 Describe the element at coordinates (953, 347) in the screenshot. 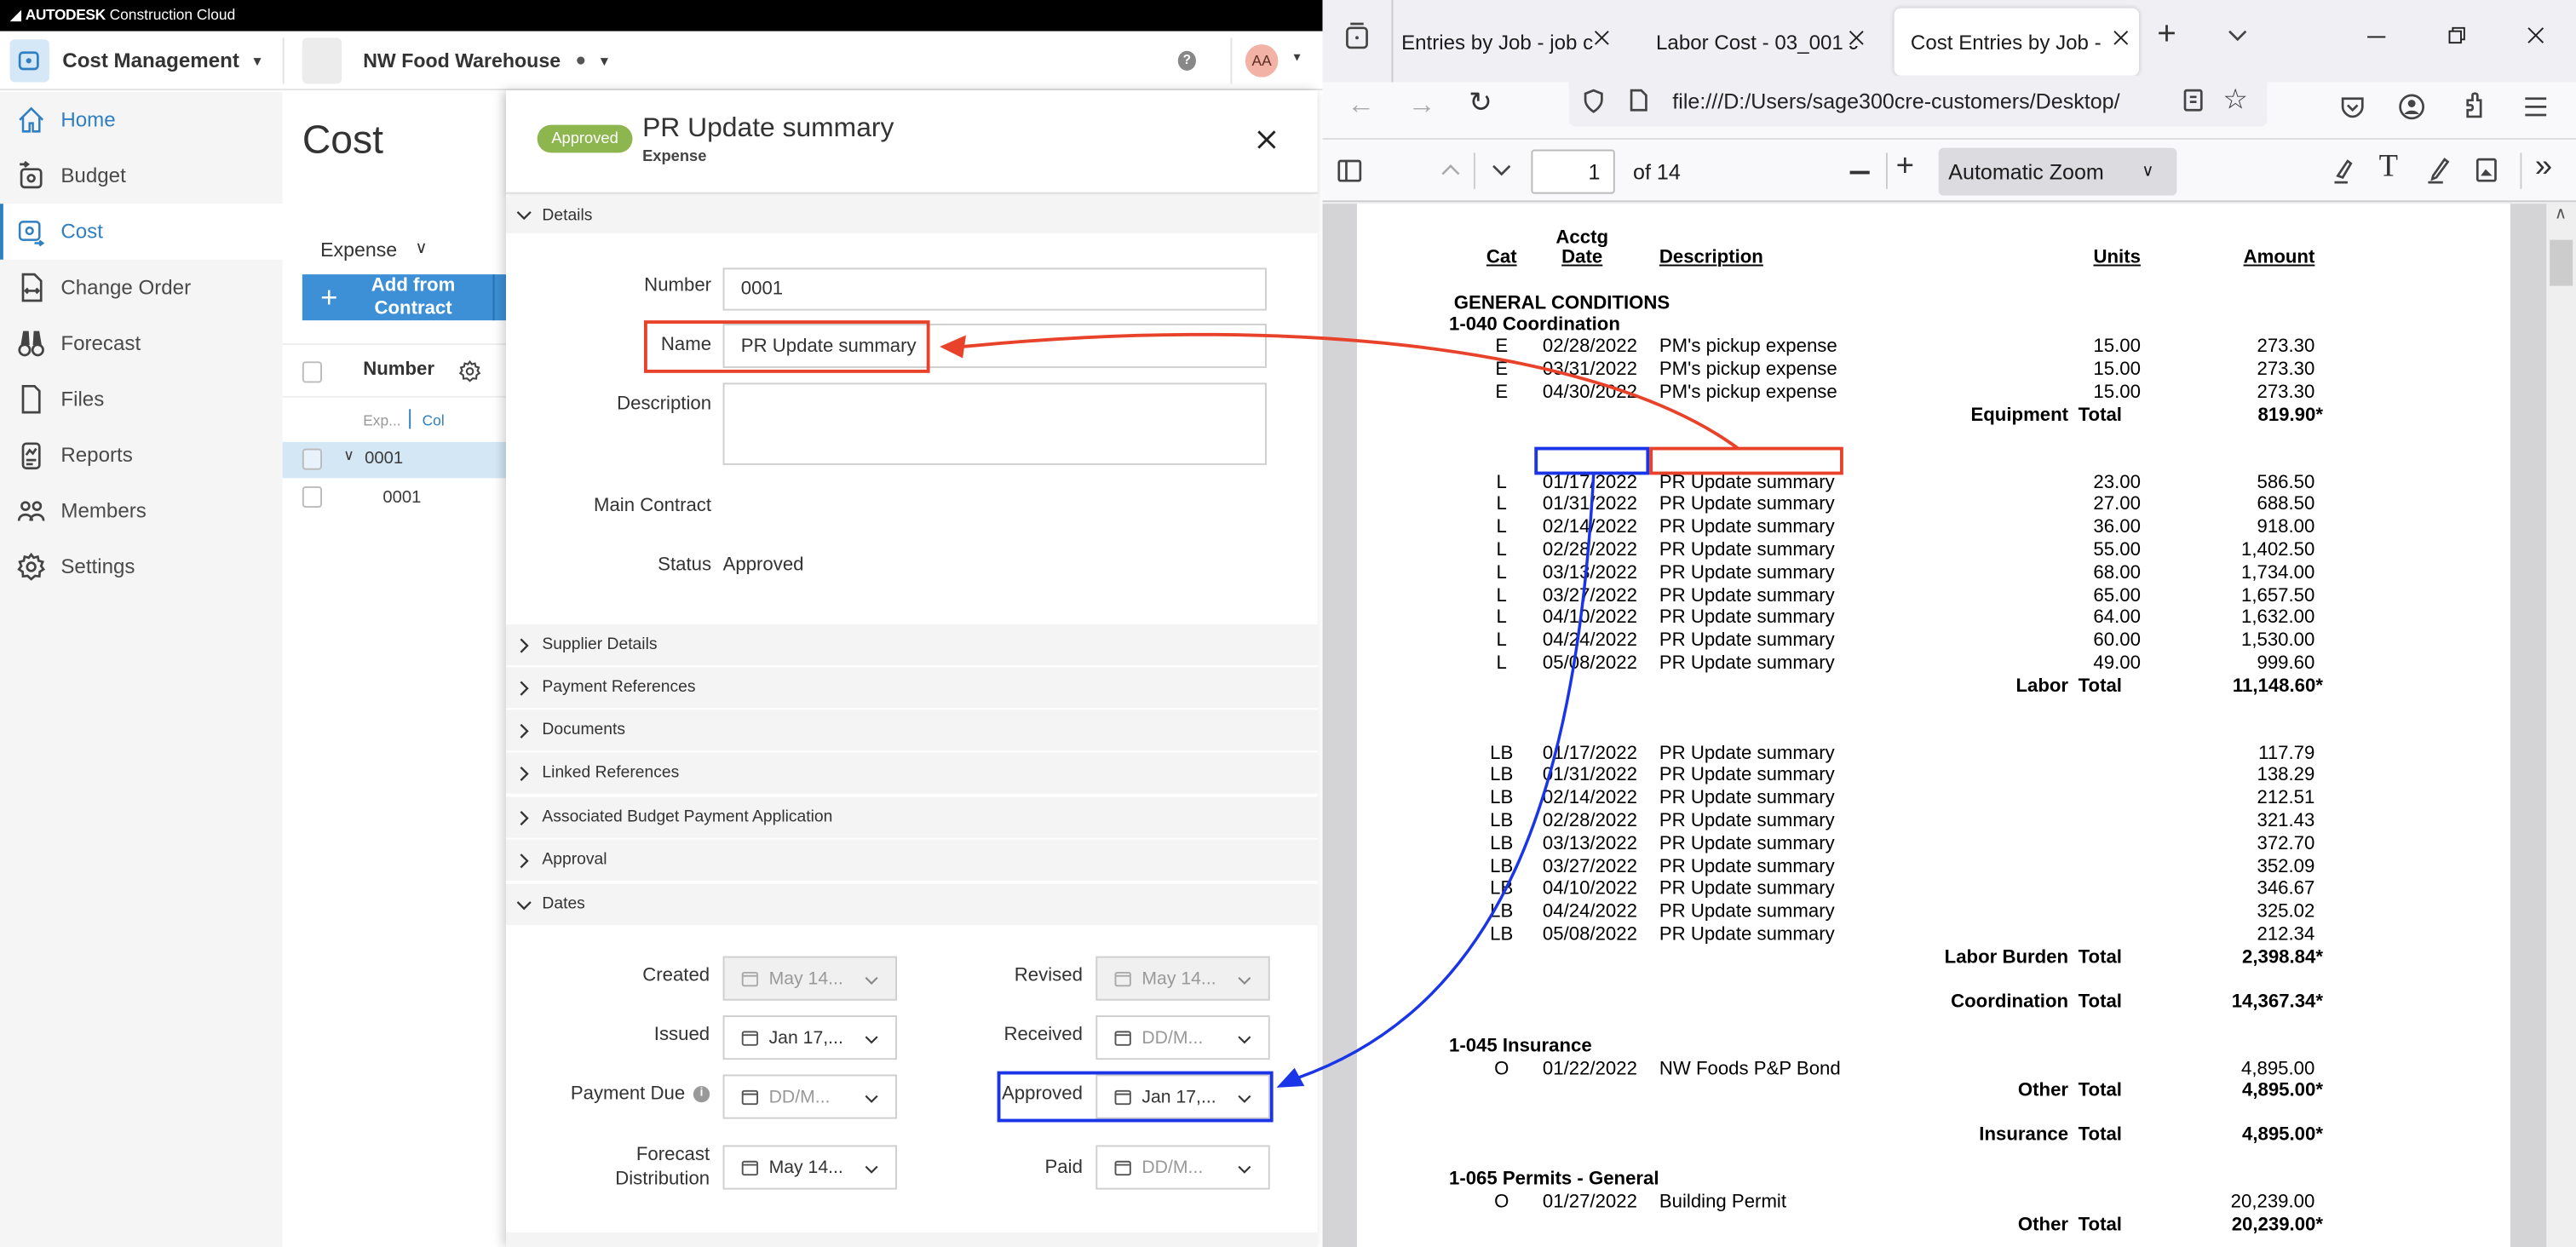

I see `red-arrowhead` at that location.